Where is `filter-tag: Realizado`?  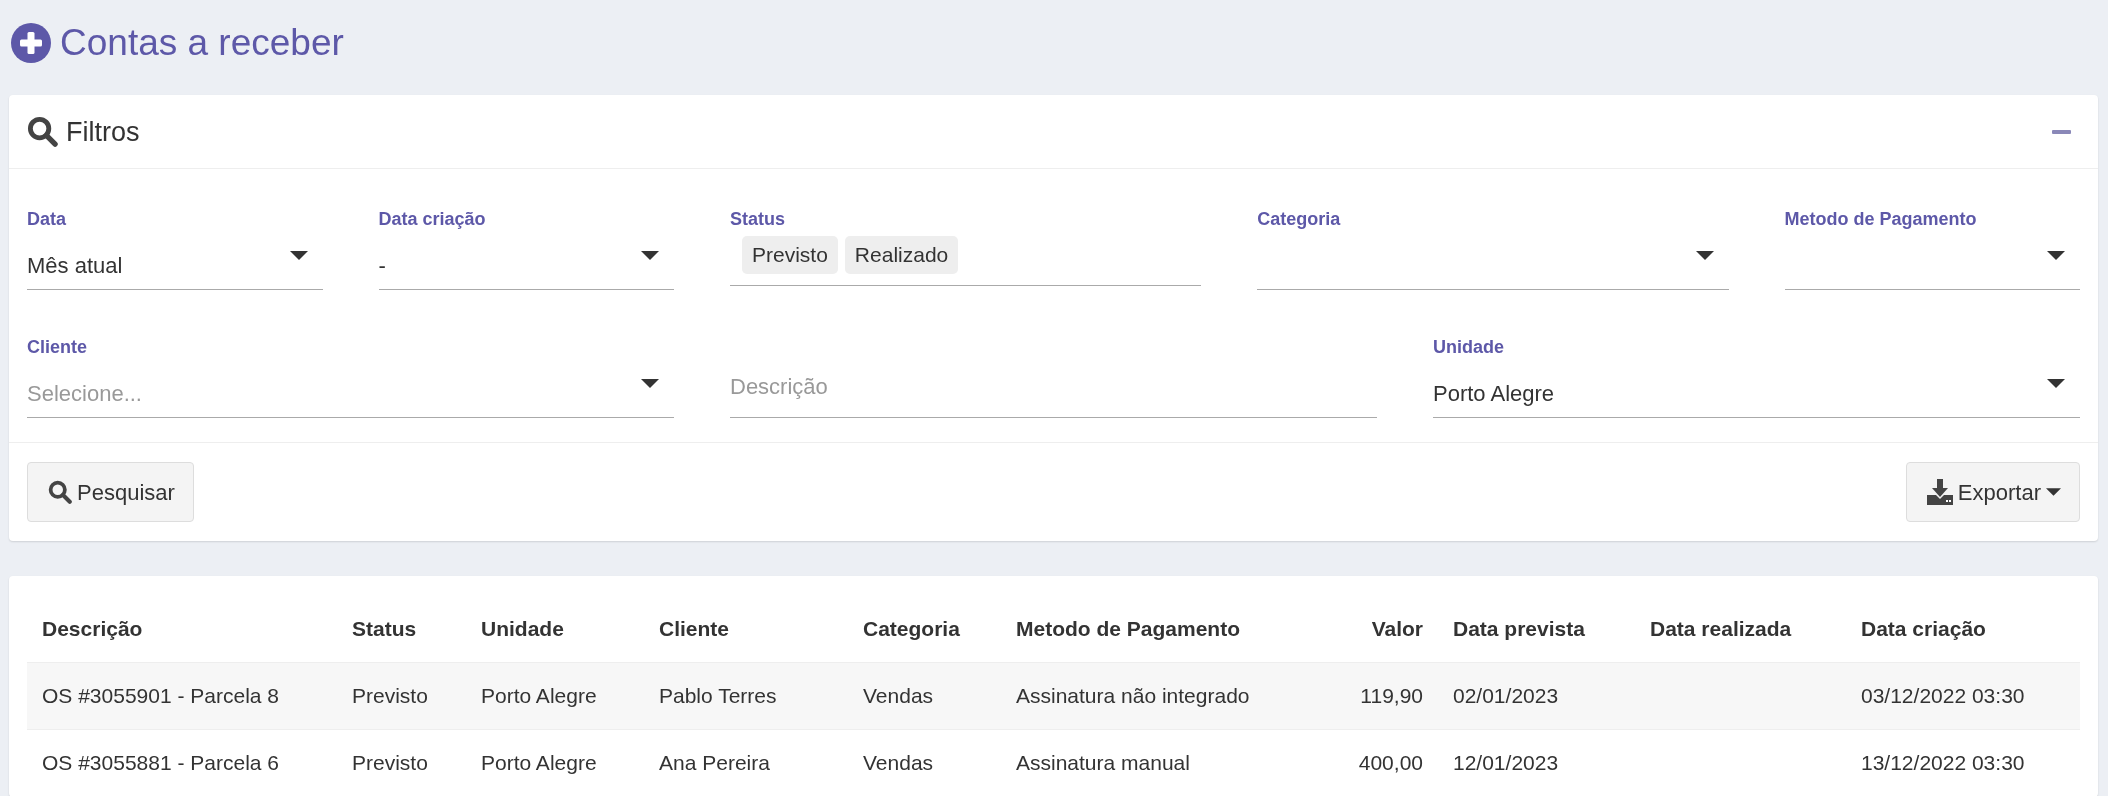
filter-tag: Realizado is located at coordinates (901, 255).